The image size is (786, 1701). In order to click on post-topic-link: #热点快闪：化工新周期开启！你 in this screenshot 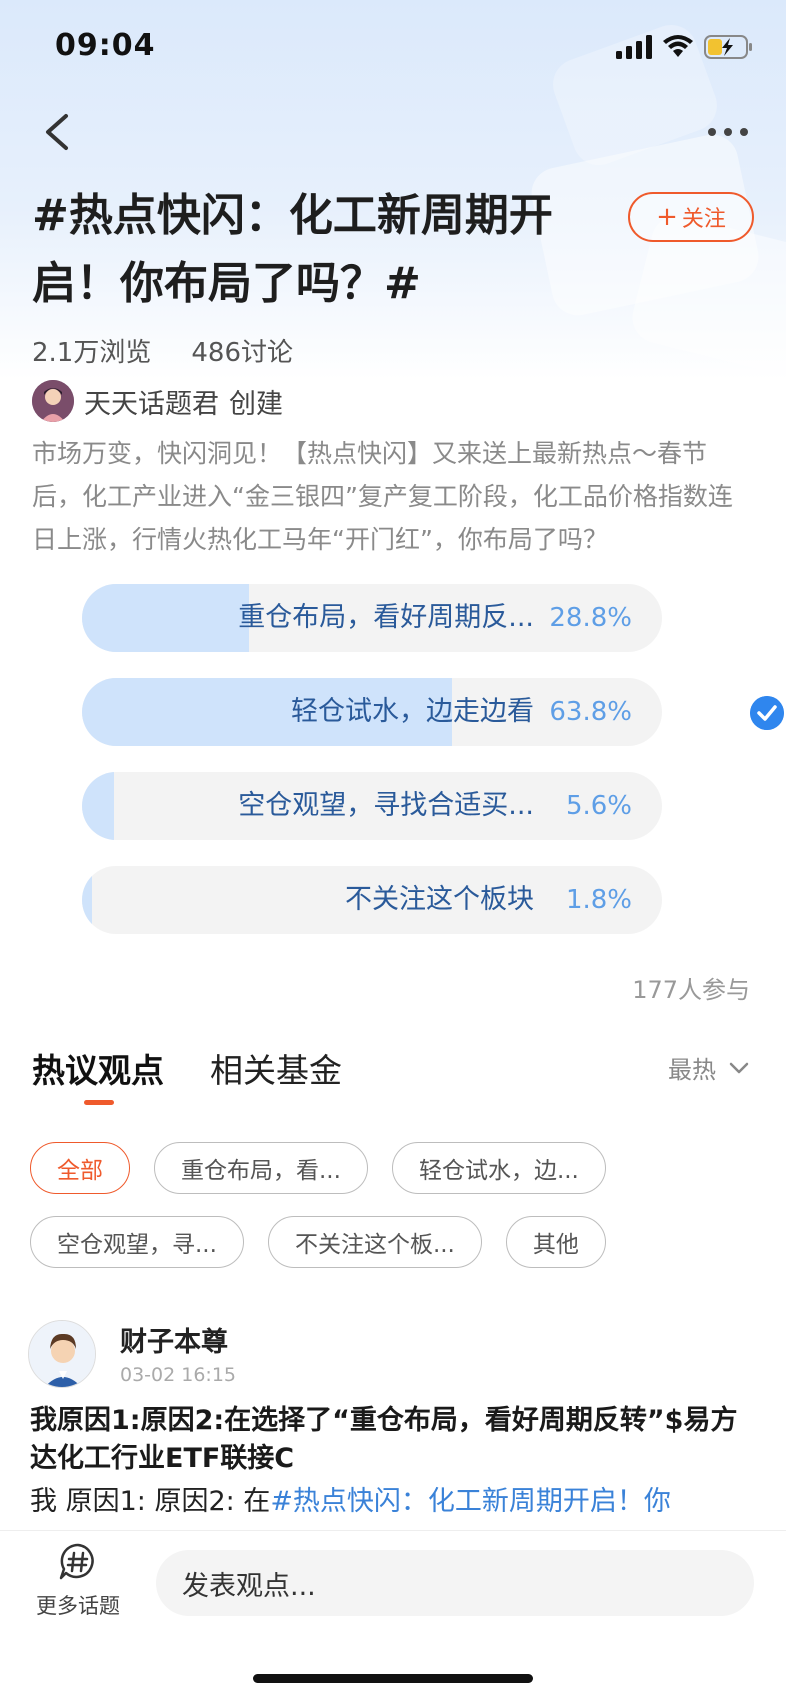, I will do `click(470, 1501)`.